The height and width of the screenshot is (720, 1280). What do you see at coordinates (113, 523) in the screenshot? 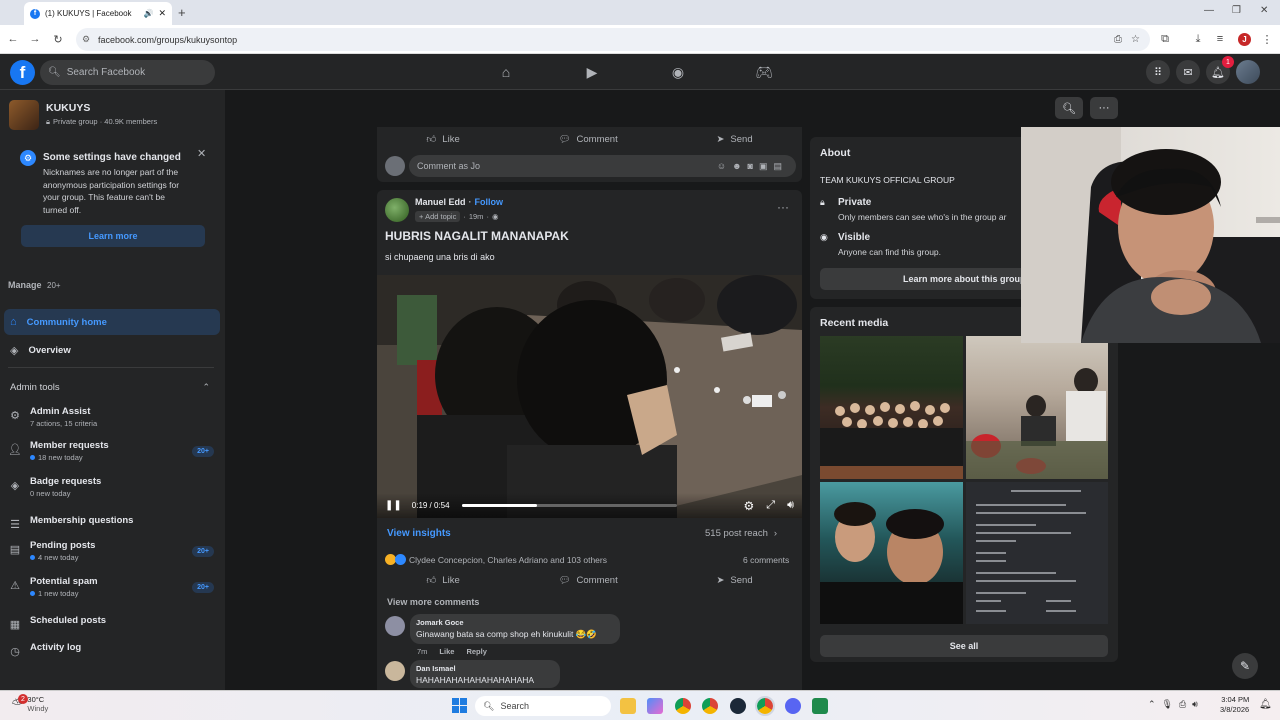
I see `sidebar-item-membership-questions: ☰ Membership questions` at bounding box center [113, 523].